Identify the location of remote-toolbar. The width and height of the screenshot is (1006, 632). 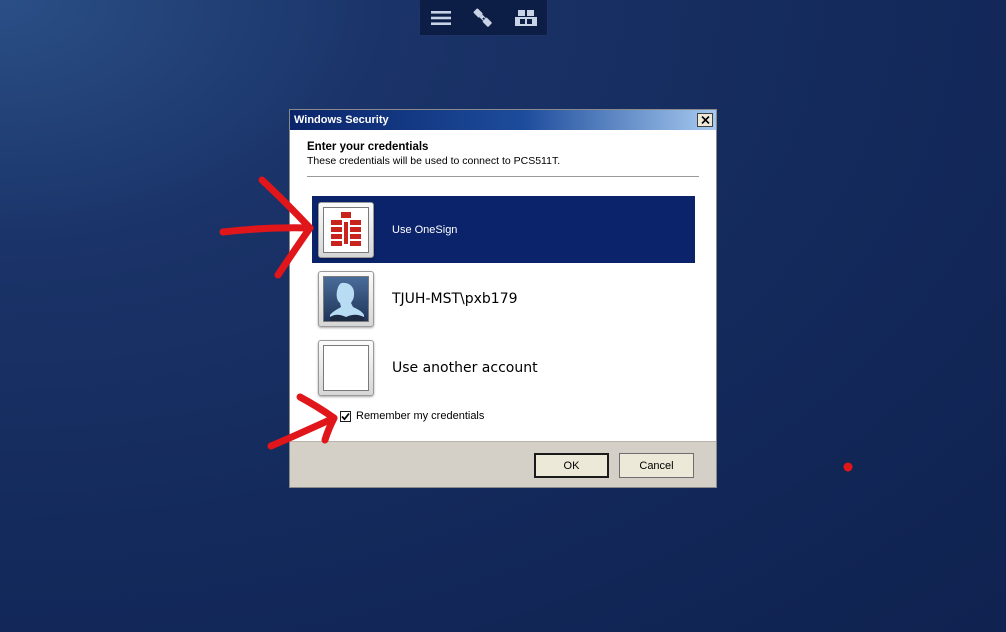
(483, 18).